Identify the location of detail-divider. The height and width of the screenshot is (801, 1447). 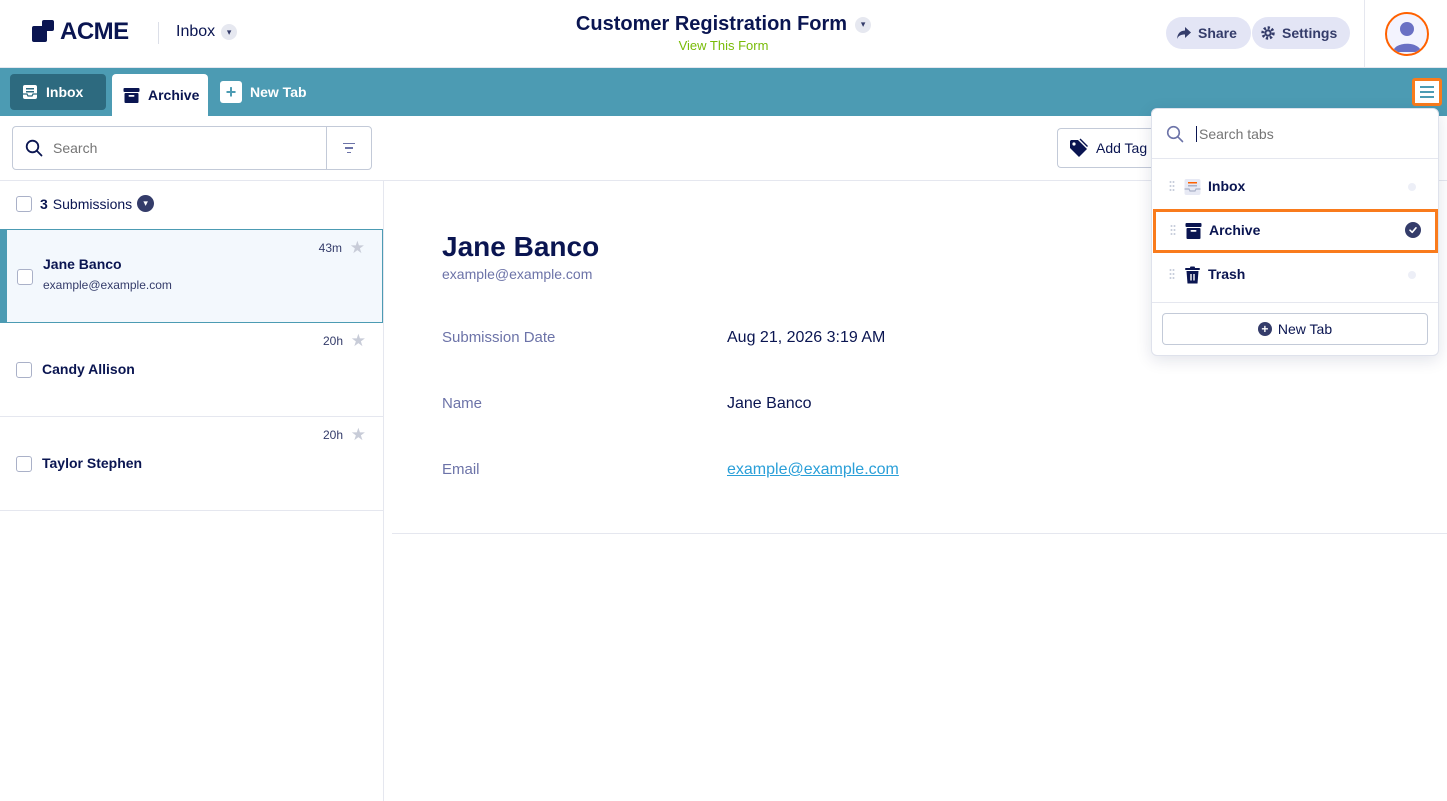
(919, 533).